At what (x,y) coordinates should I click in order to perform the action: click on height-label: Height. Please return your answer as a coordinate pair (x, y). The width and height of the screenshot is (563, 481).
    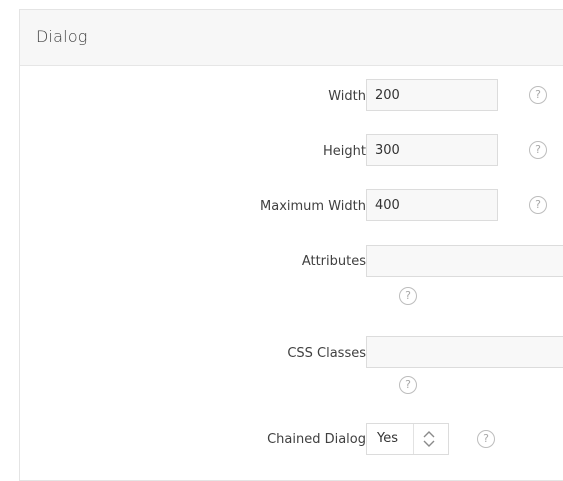
    Looking at the image, I should click on (344, 151).